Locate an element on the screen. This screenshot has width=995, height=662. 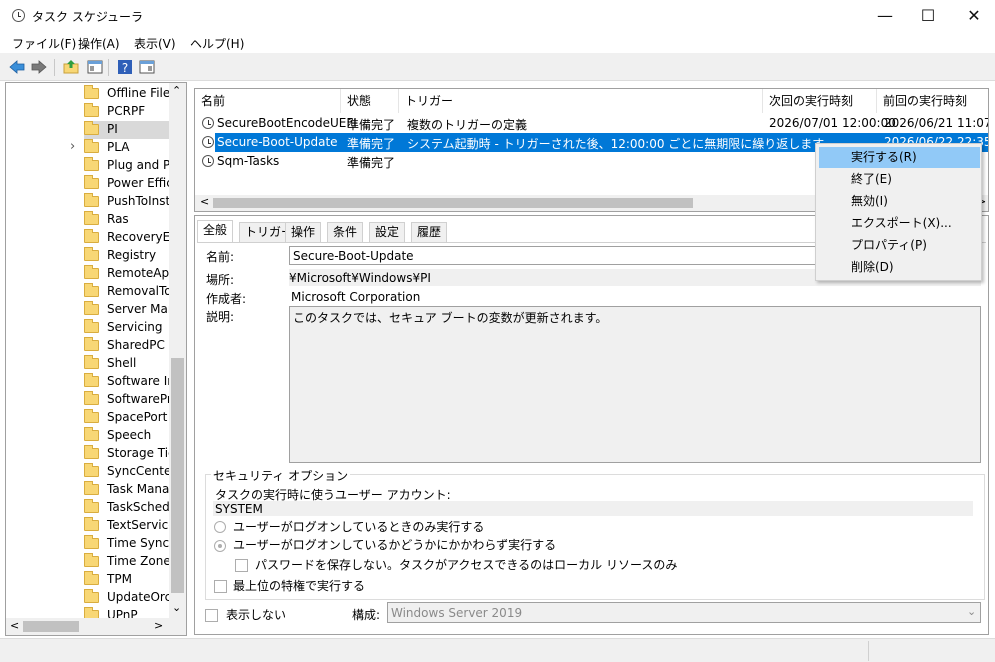
radio-run-logged-on-only is located at coordinates (220, 527).